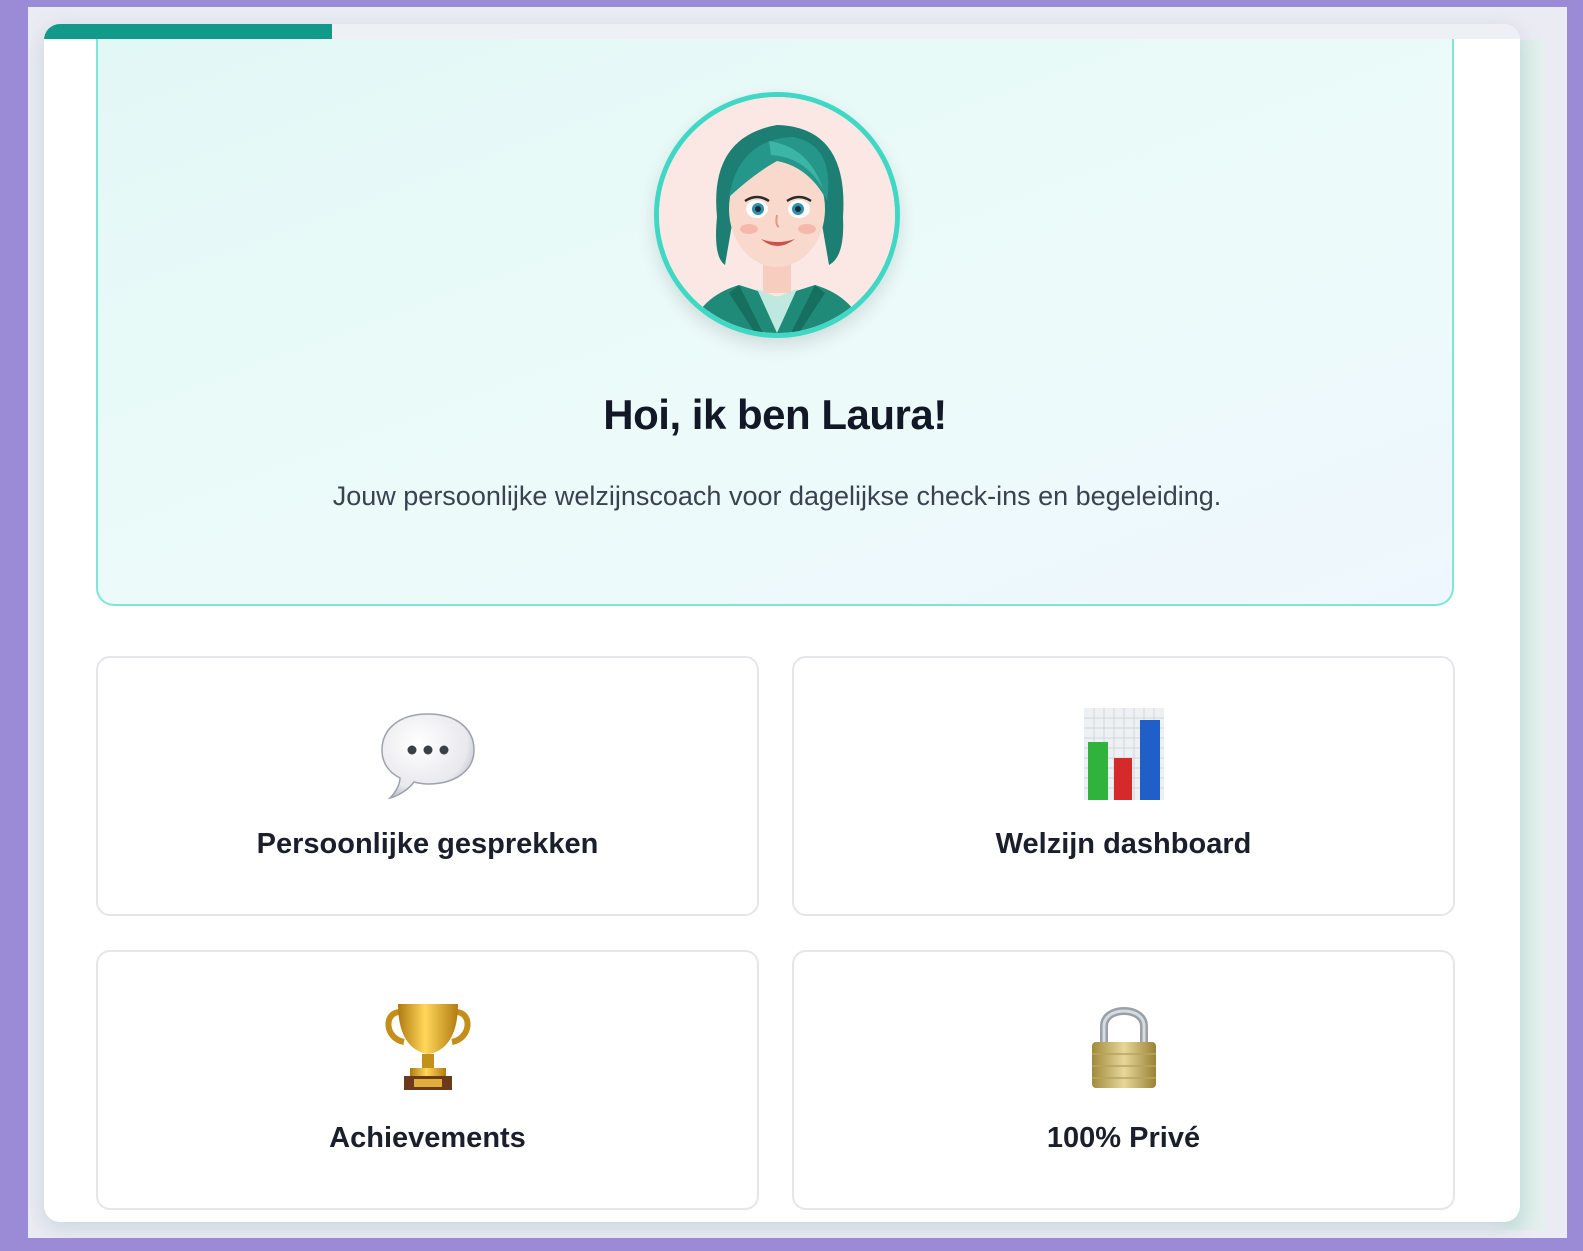 The image size is (1583, 1251). What do you see at coordinates (1124, 1048) in the screenshot?
I see `padlock-icon` at bounding box center [1124, 1048].